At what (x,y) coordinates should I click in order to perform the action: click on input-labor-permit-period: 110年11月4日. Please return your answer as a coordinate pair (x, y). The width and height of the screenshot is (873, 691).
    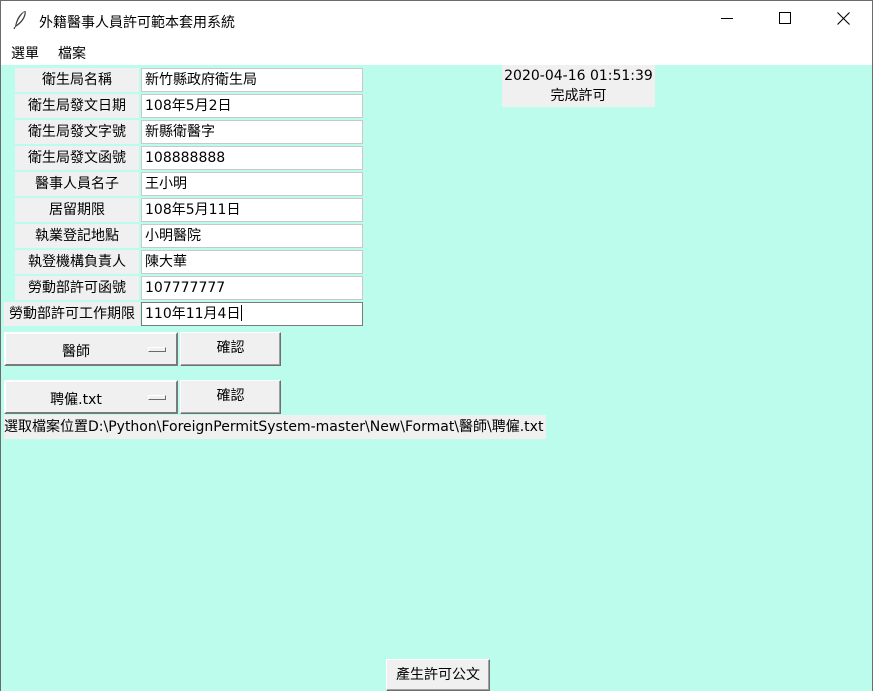
    Looking at the image, I should click on (252, 314).